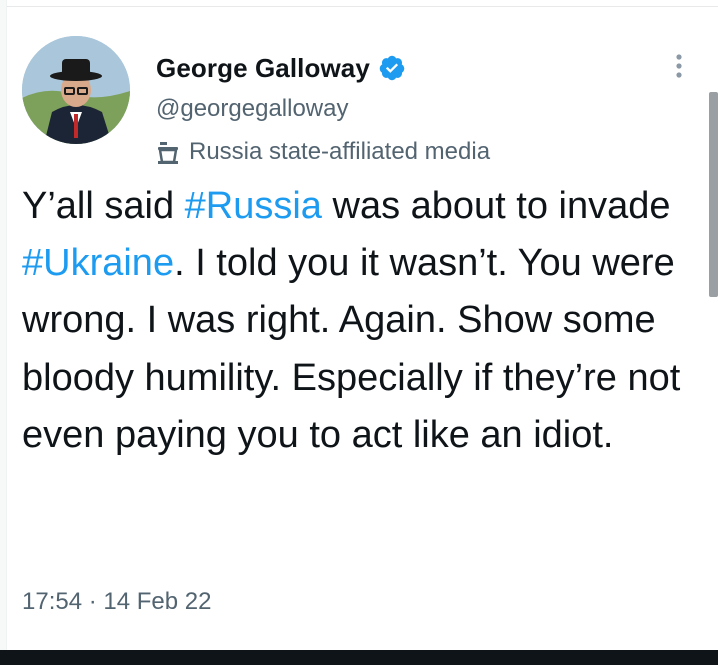 Image resolution: width=718 pixels, height=665 pixels. Describe the element at coordinates (713, 194) in the screenshot. I see `scrollbar` at that location.